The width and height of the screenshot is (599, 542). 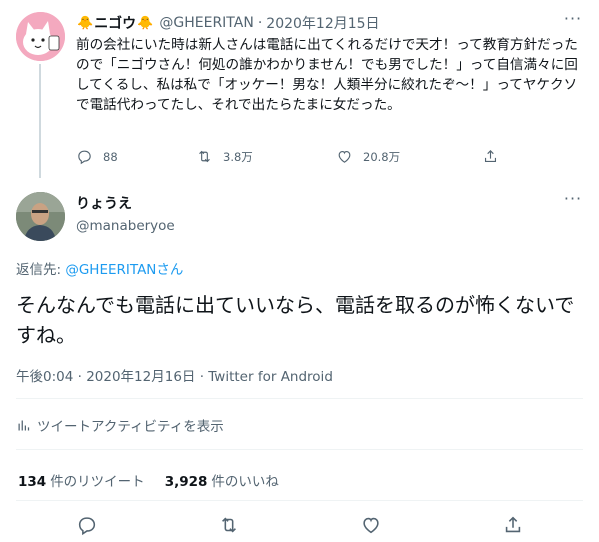 I want to click on main-tweet-text: そんなんでも電話に出ていいなら、電話を取るのが怖くないですね。, so click(x=295, y=320).